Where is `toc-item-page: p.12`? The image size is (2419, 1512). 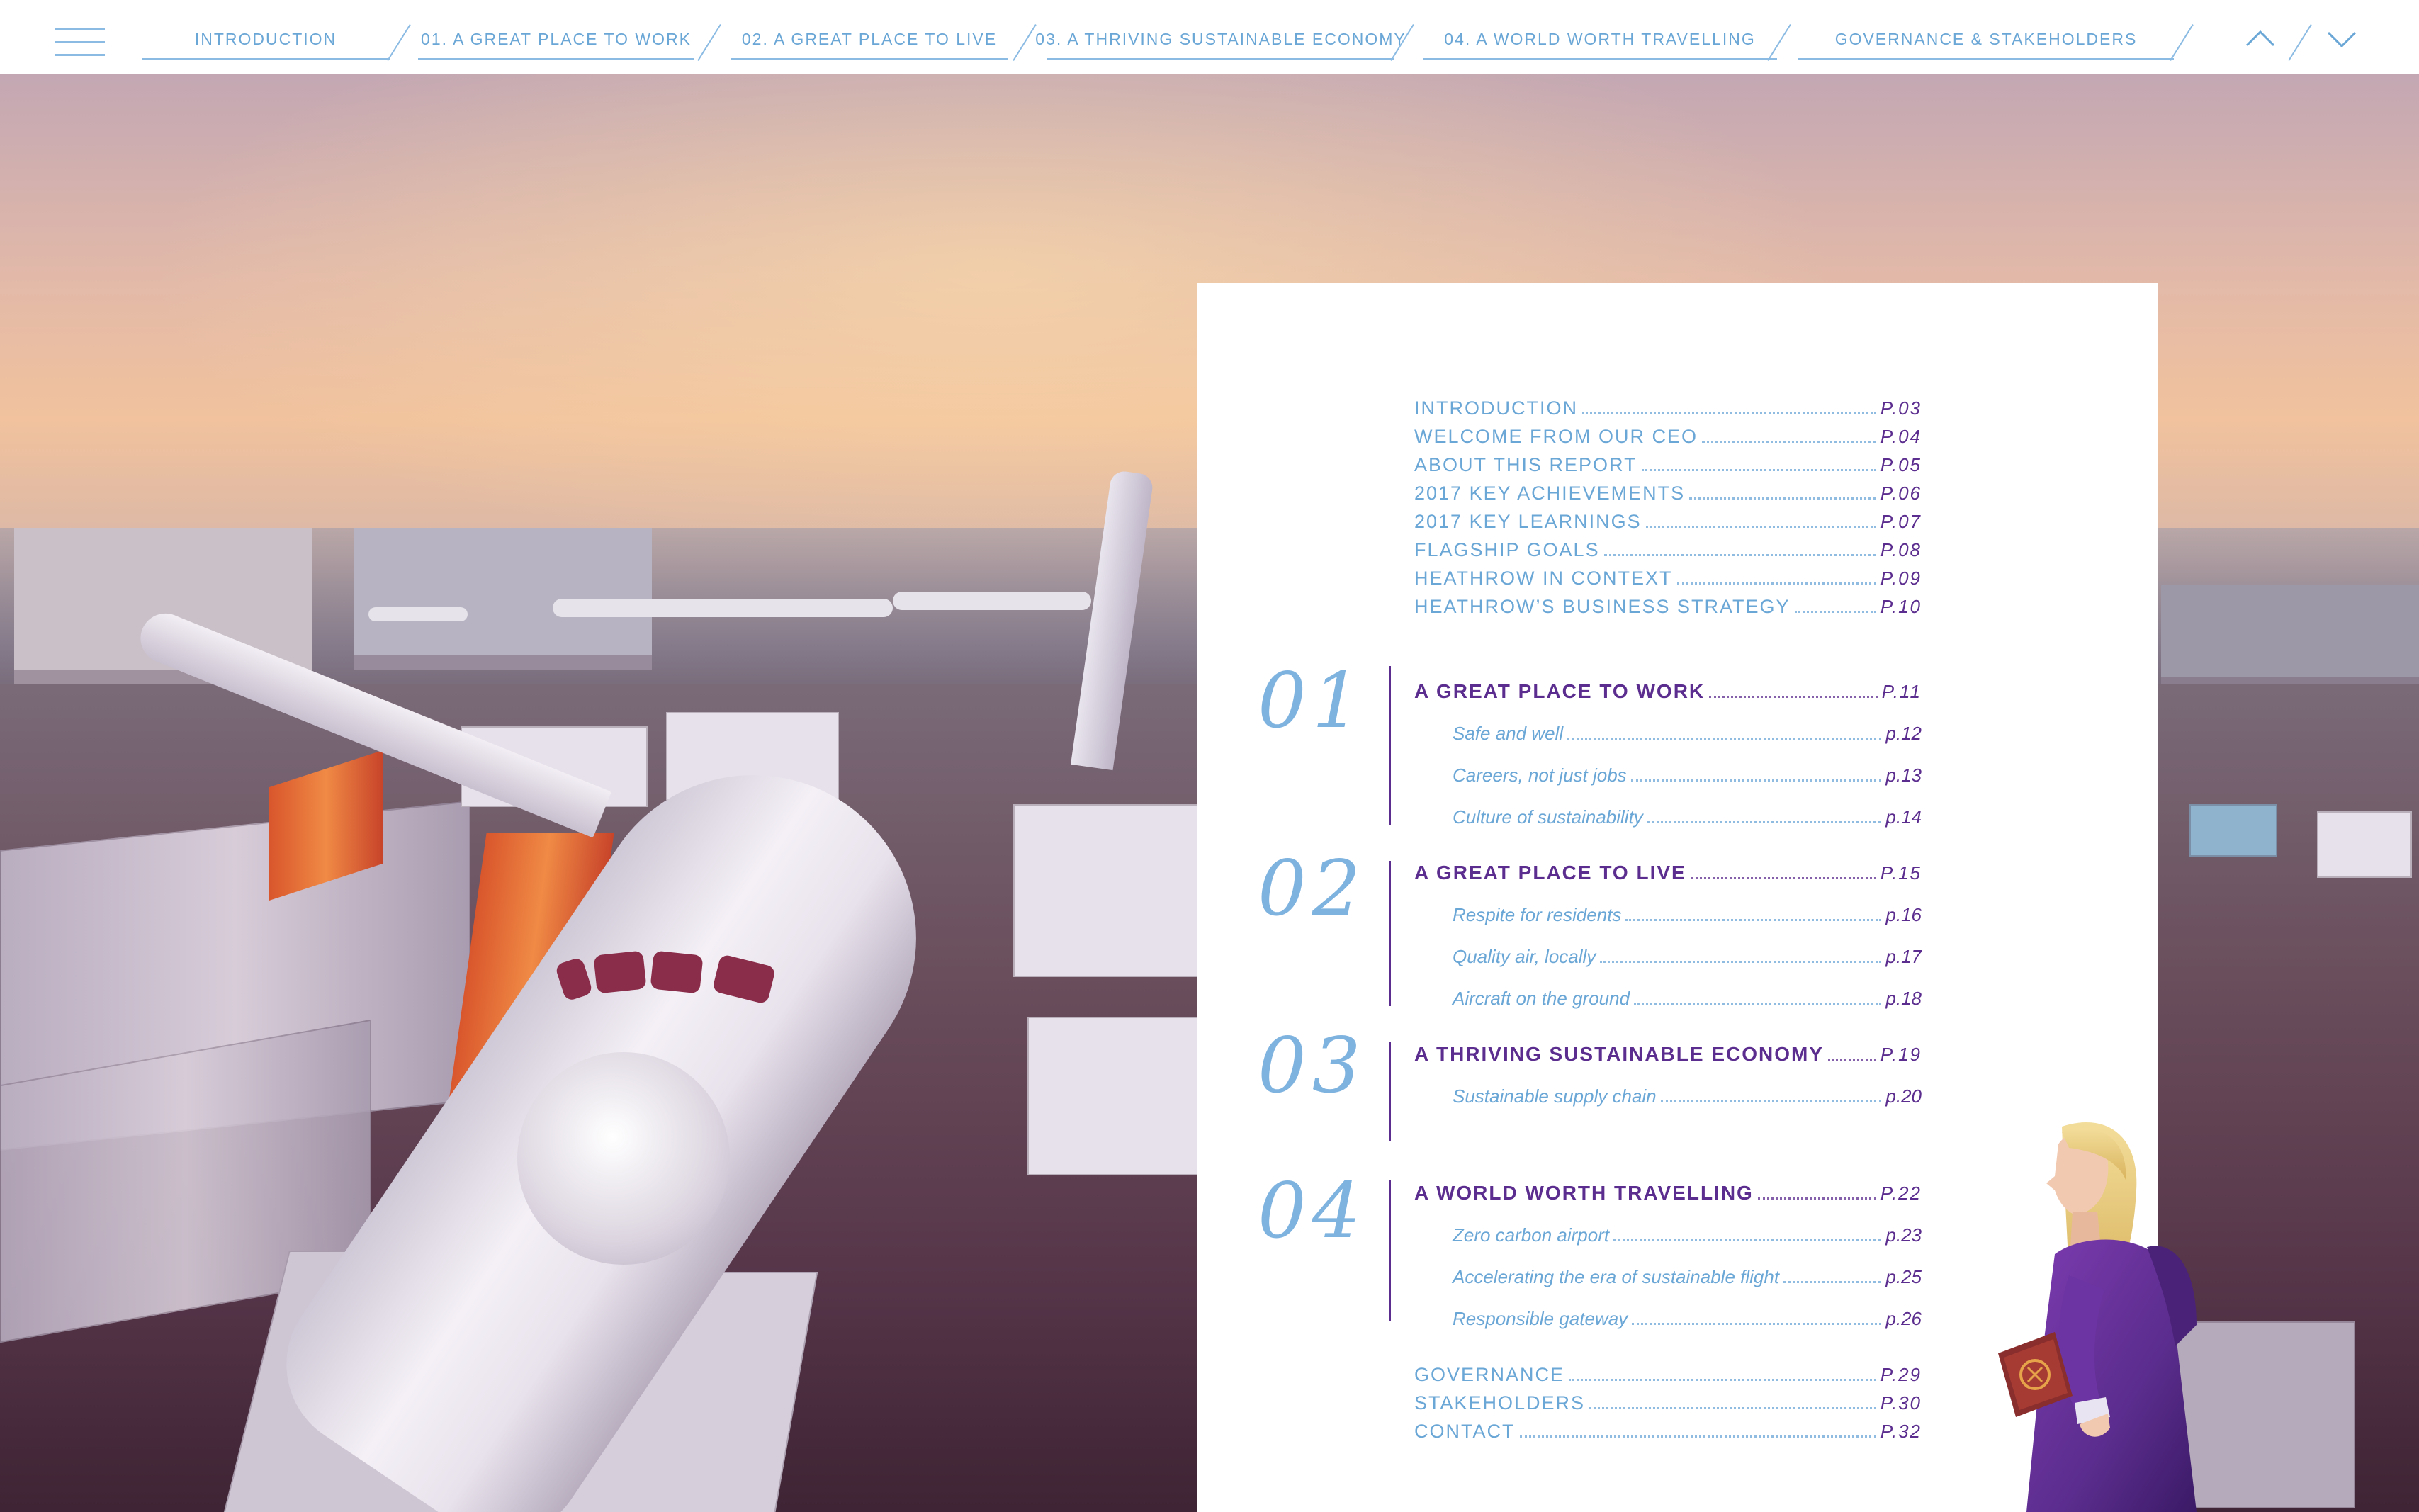 toc-item-page: p.12 is located at coordinates (1904, 733).